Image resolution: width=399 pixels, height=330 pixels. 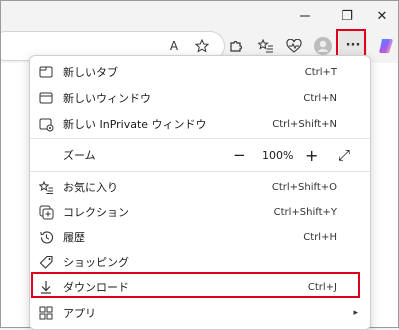 What do you see at coordinates (90, 187) in the screenshot?
I see `menu-item-label: お気に入り` at bounding box center [90, 187].